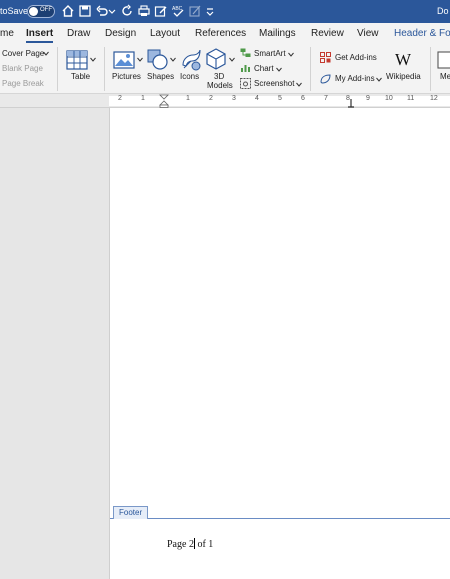 Image resolution: width=450 pixels, height=579 pixels. Describe the element at coordinates (173, 59) in the screenshot. I see `shapes-dropdown-icon` at that location.